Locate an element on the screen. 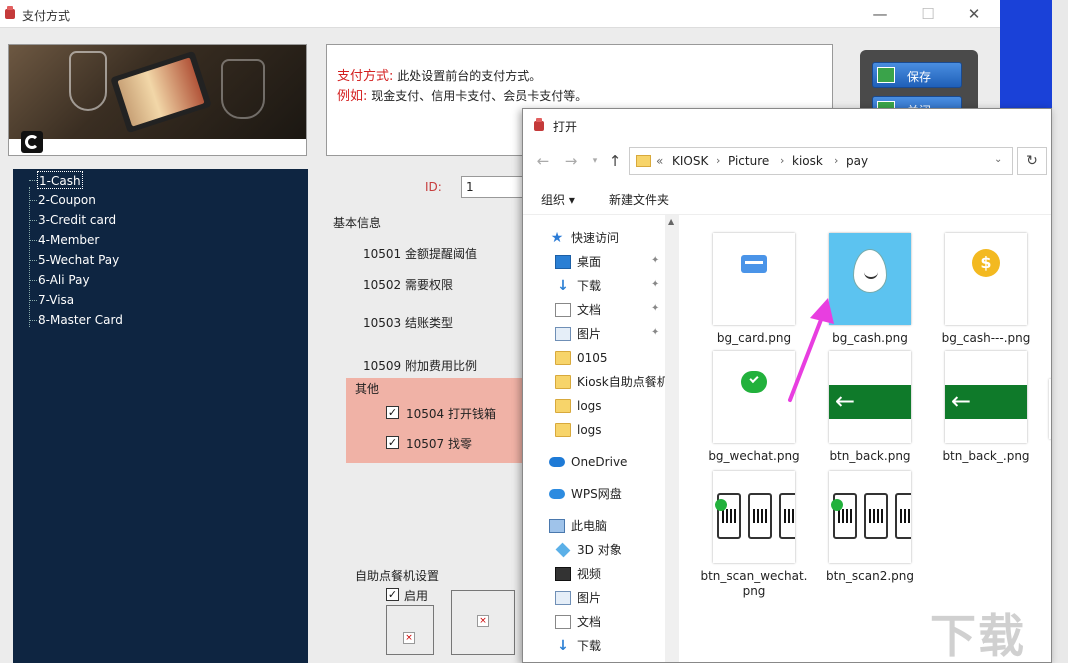 The height and width of the screenshot is (663, 1068). breadcrumb-overflow: « is located at coordinates (659, 161).